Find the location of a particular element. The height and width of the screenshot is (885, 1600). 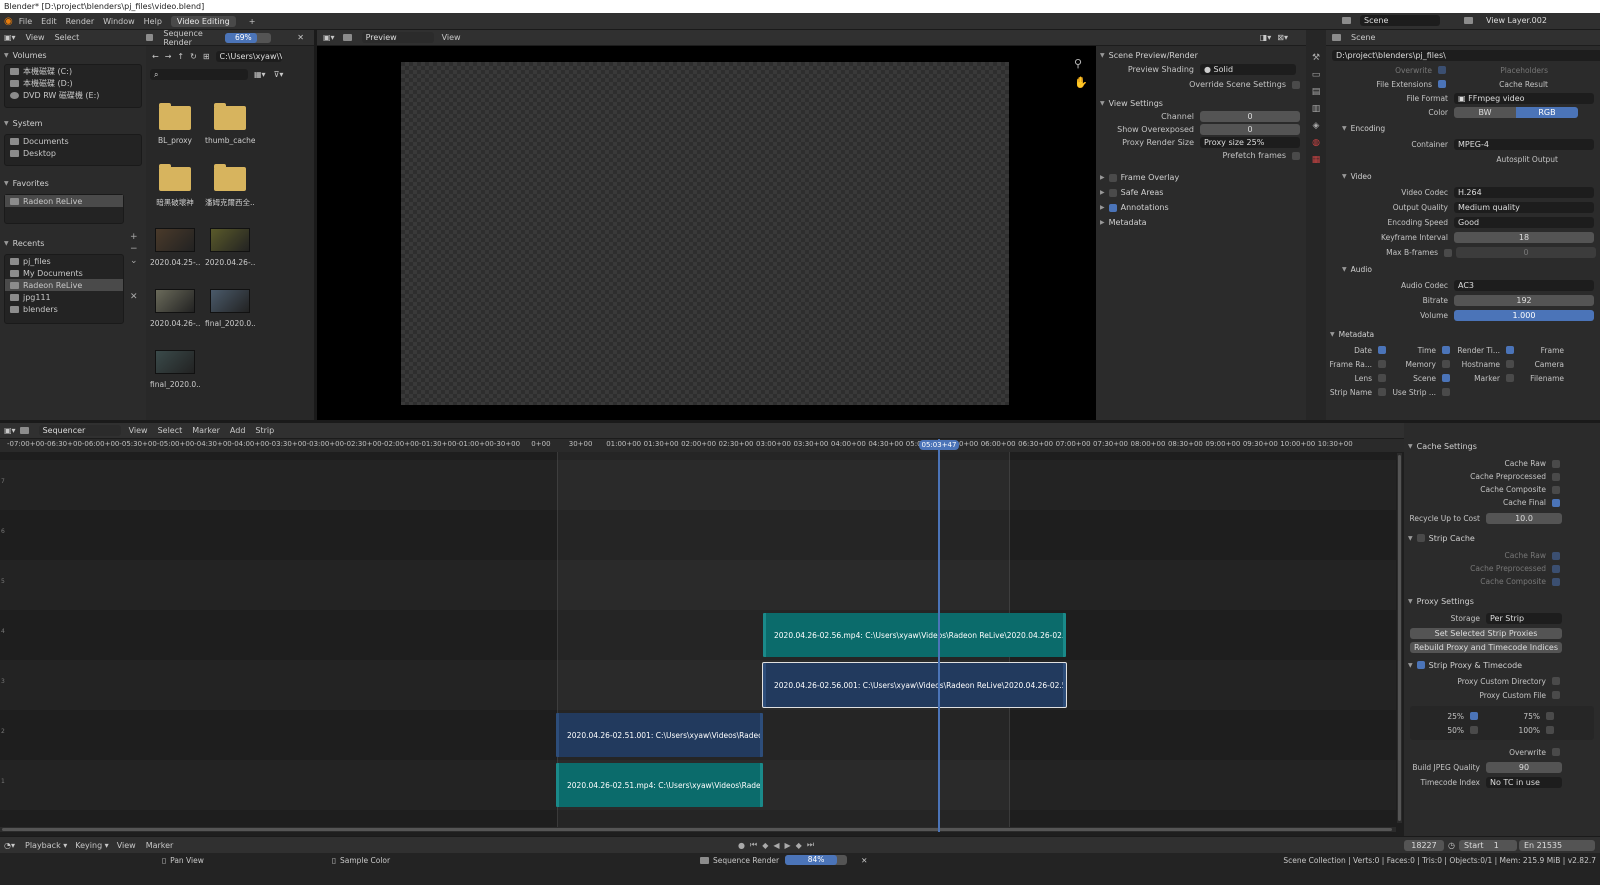

preview-canvas is located at coordinates (705, 233).